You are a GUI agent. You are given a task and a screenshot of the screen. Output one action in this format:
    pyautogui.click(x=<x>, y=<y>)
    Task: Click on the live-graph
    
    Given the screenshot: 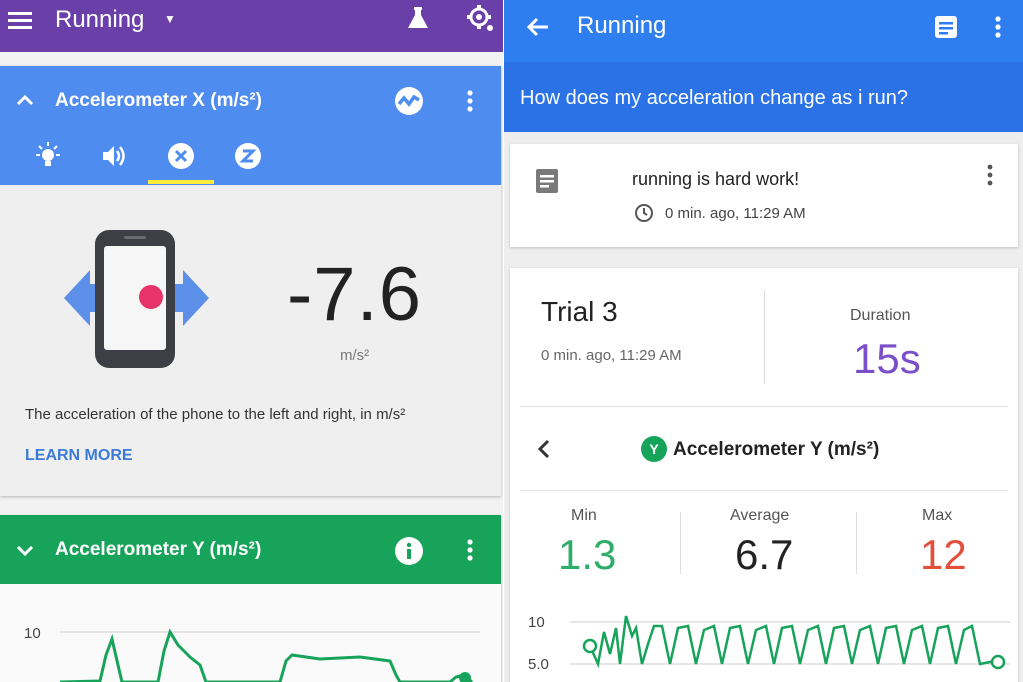 What is the action you would take?
    pyautogui.click(x=270, y=648)
    